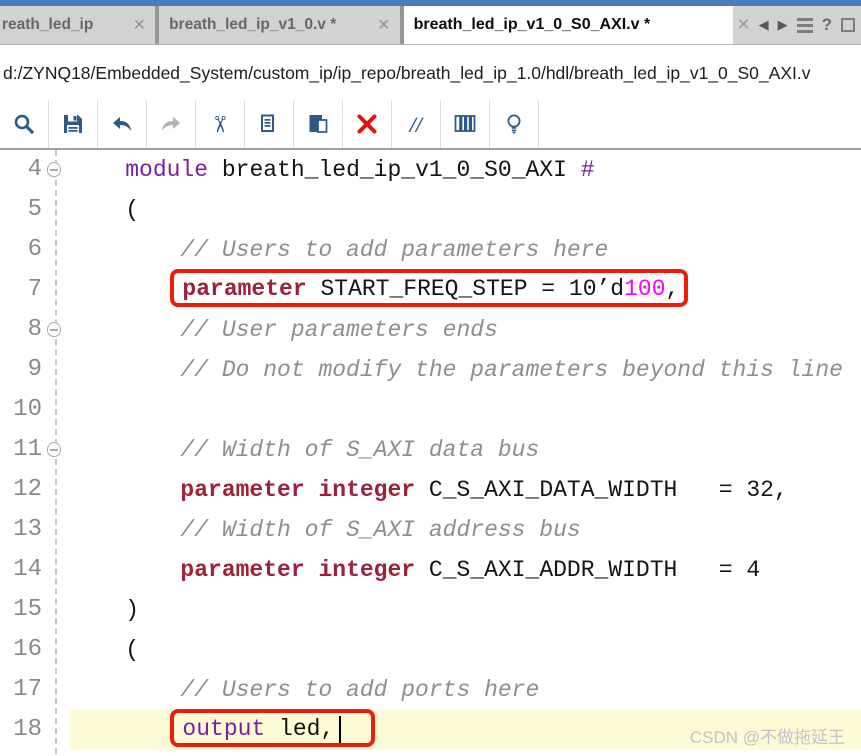 This screenshot has width=861, height=756. What do you see at coordinates (465, 650) in the screenshot?
I see `code-line-16: (` at bounding box center [465, 650].